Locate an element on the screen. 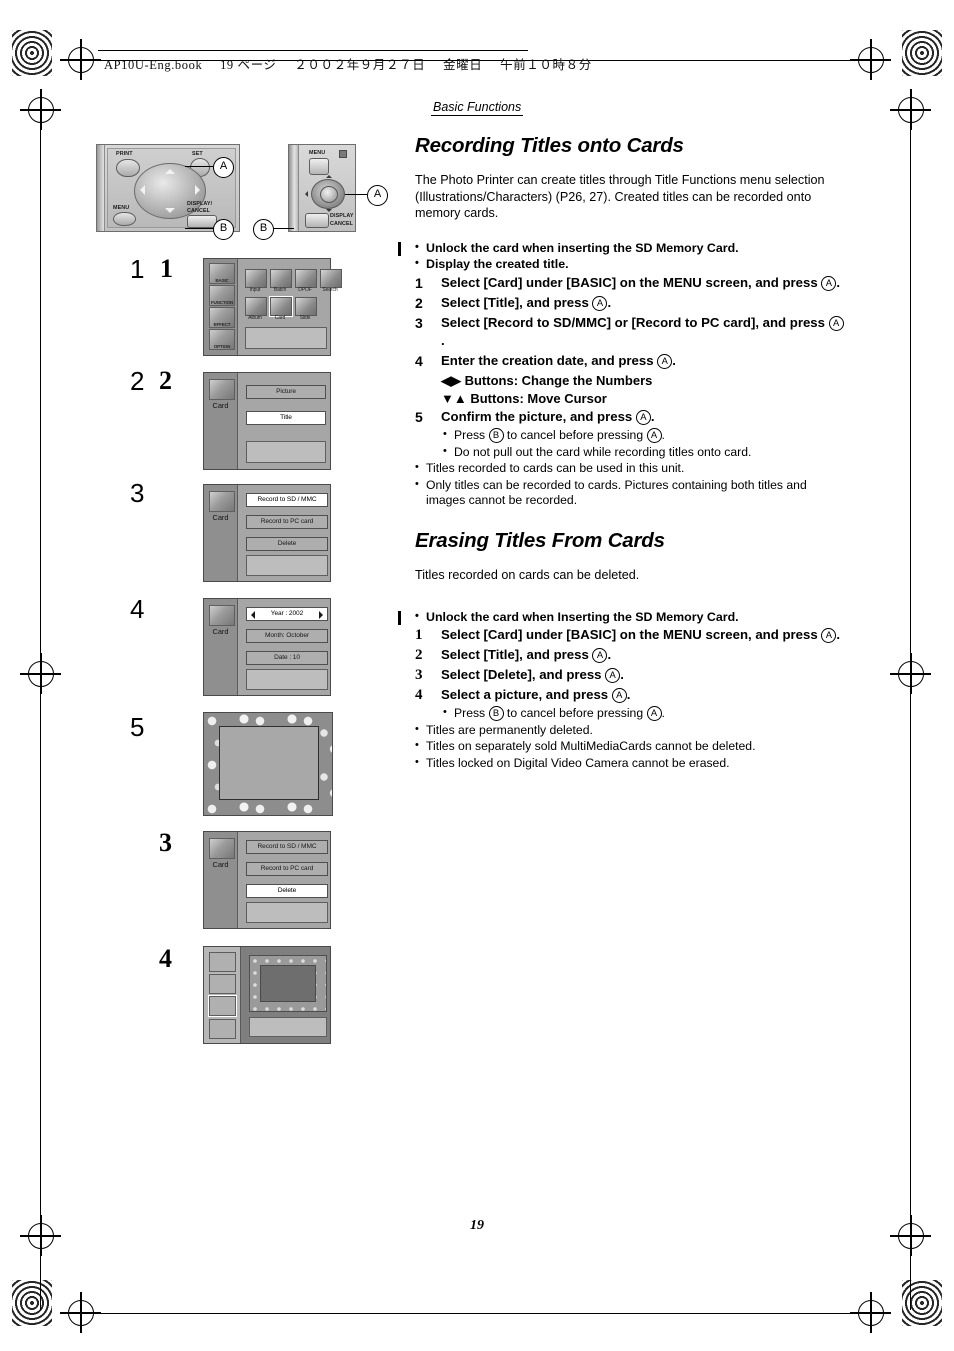 The width and height of the screenshot is (954, 1351). thumbnail-strip is located at coordinates (222, 995).